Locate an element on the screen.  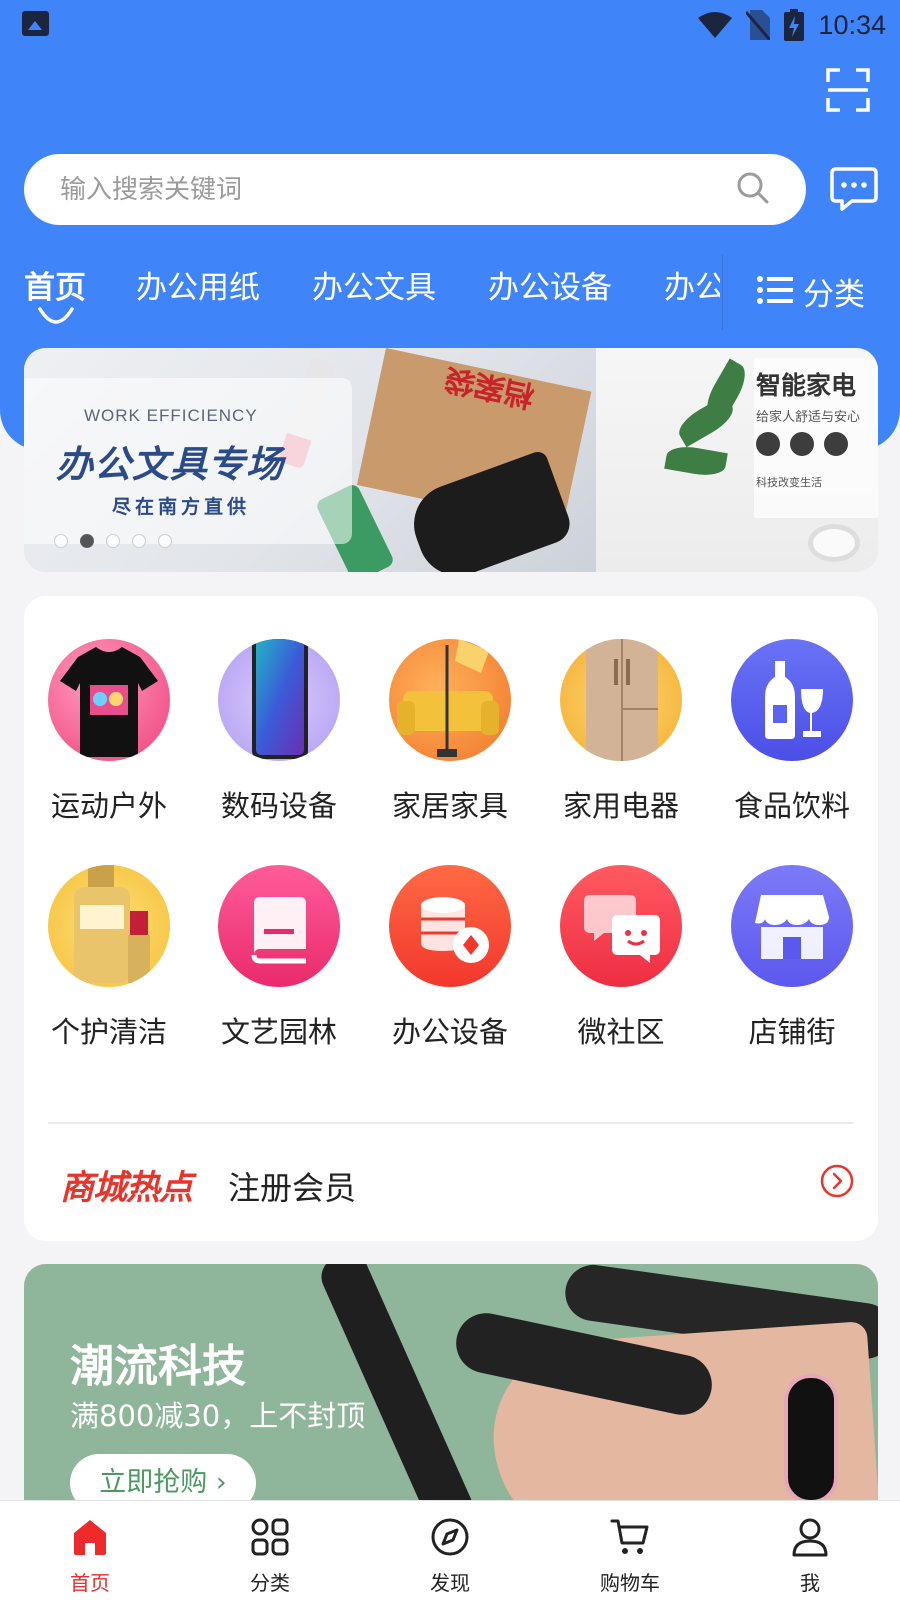
category-menu-button: 分类 is located at coordinates (811, 292).